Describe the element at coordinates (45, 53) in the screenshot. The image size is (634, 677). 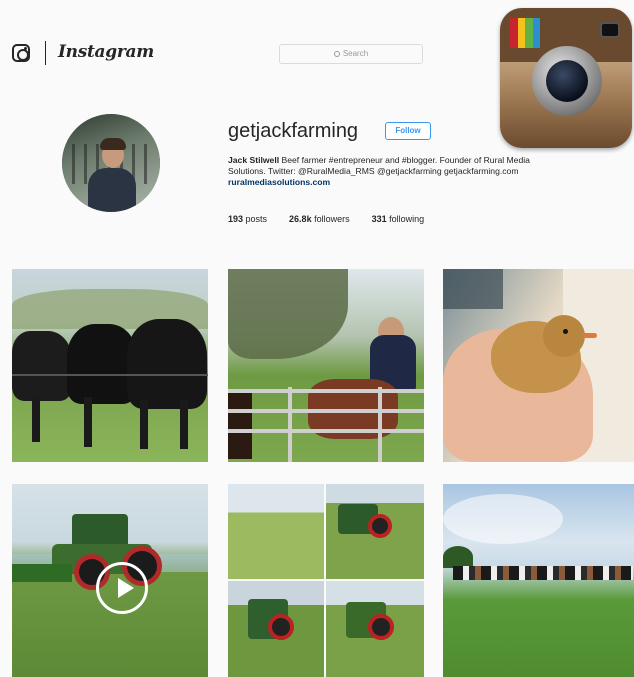
I see `nav-divider` at that location.